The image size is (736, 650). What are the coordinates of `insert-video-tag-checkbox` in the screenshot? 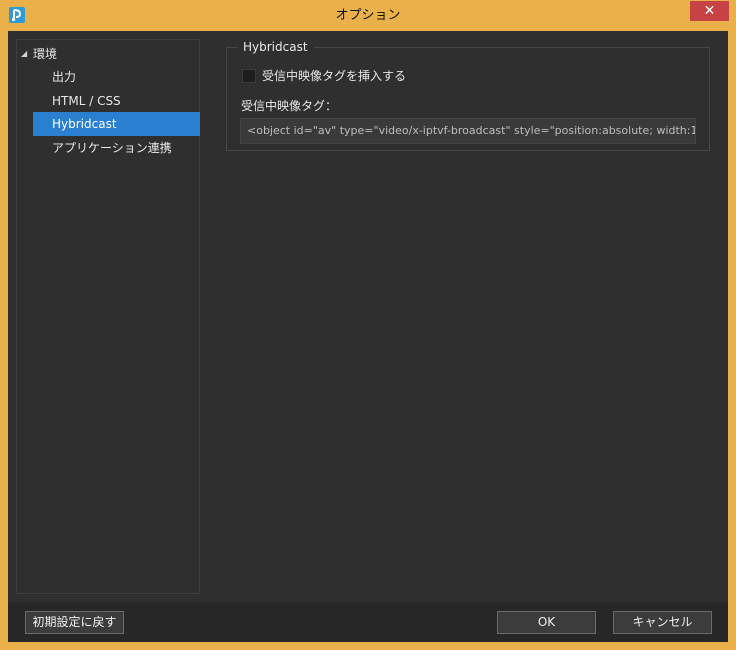 It's located at (249, 76).